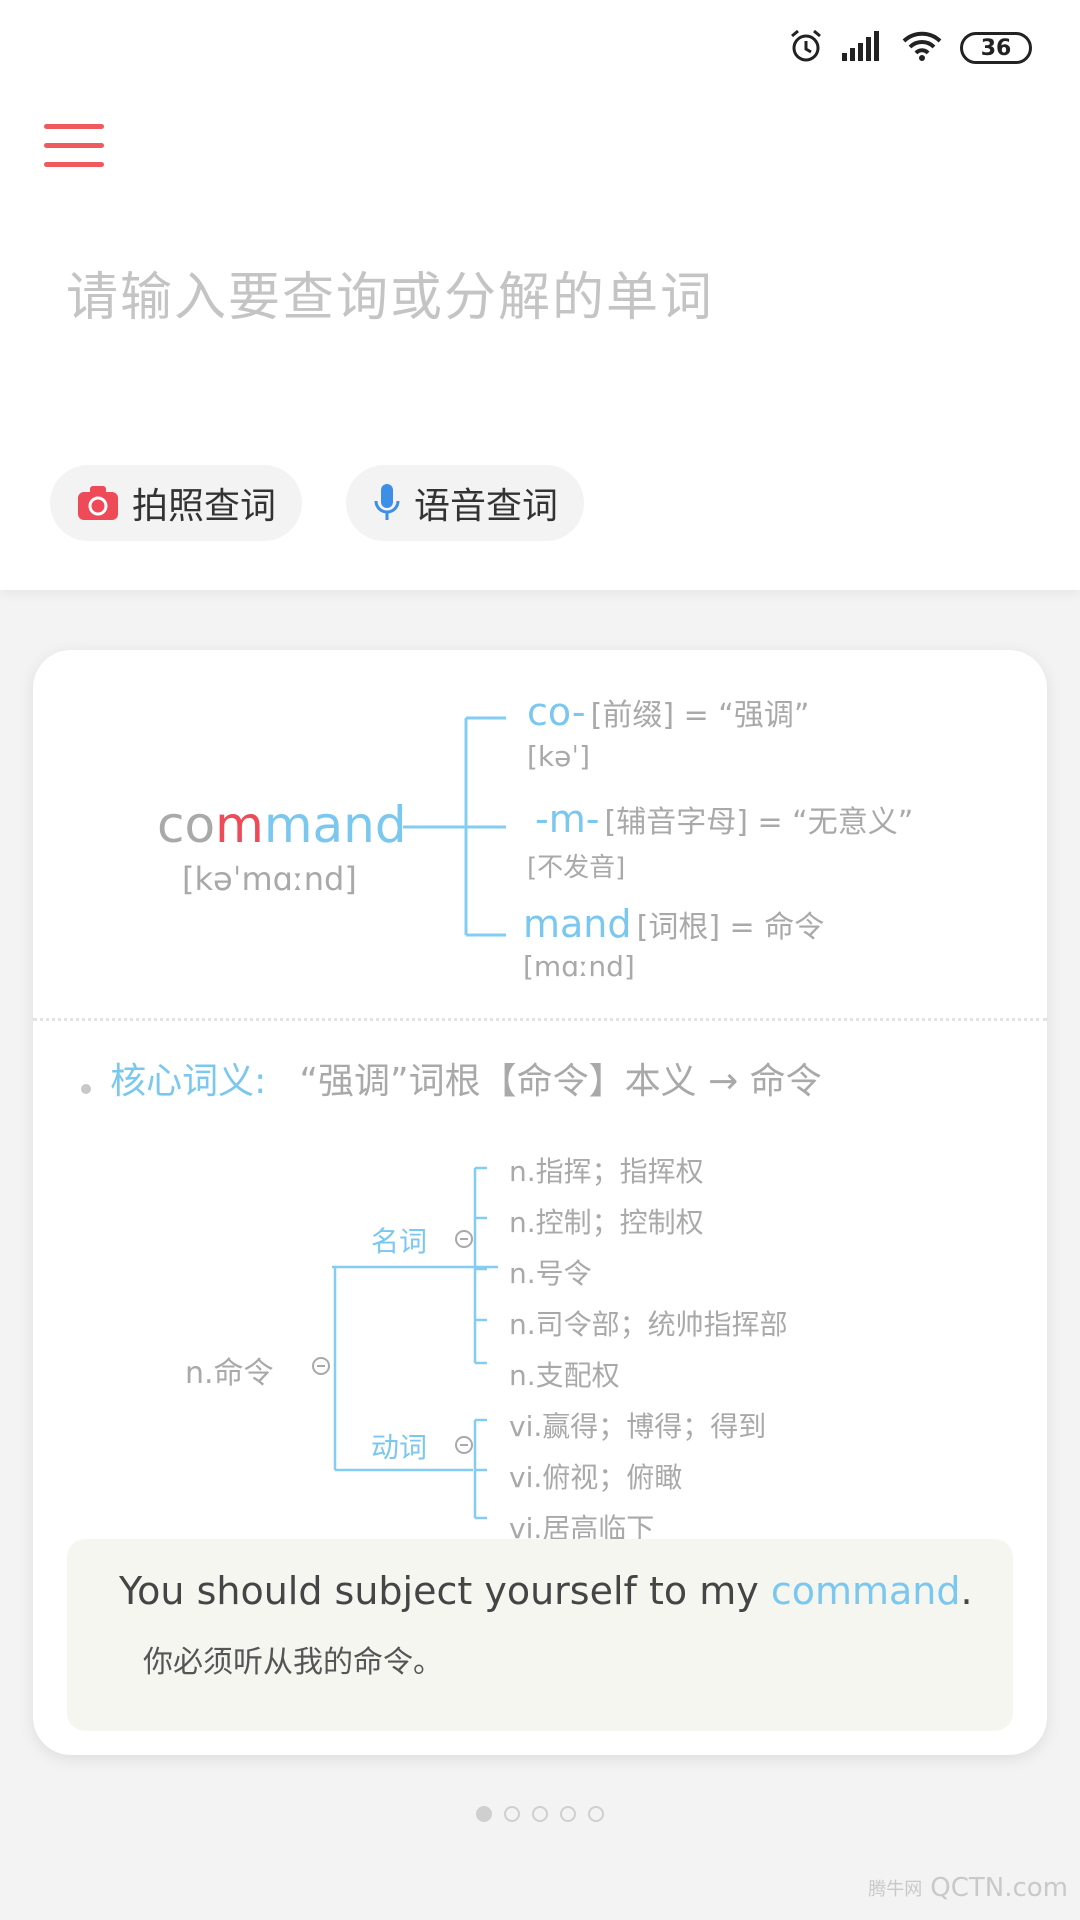  Describe the element at coordinates (229, 1373) in the screenshot. I see `root-sense: n.命令` at that location.